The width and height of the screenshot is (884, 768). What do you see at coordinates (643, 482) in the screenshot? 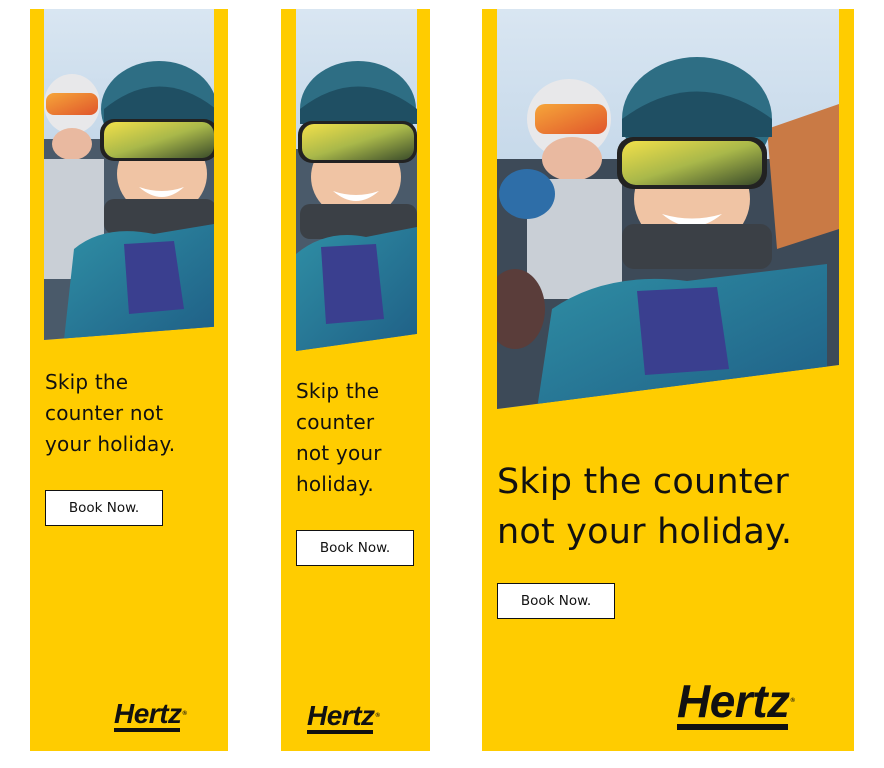
I see `headline-line: Skip the counter` at bounding box center [643, 482].